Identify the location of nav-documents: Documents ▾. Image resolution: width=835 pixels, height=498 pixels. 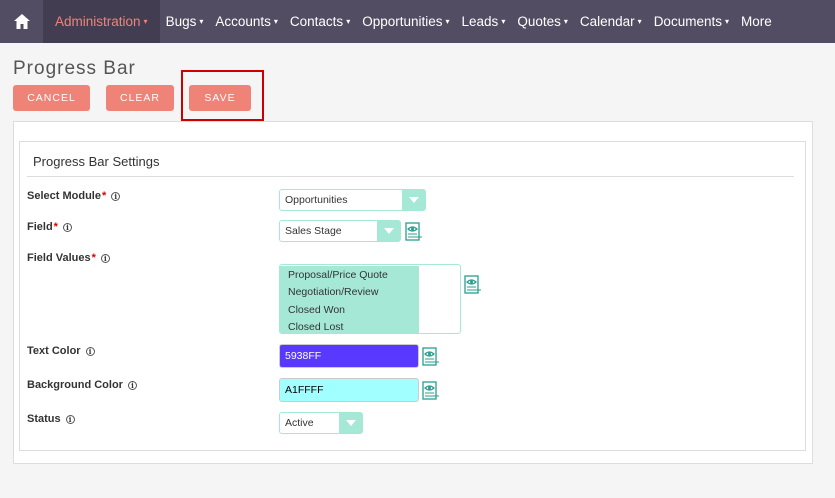
(691, 21).